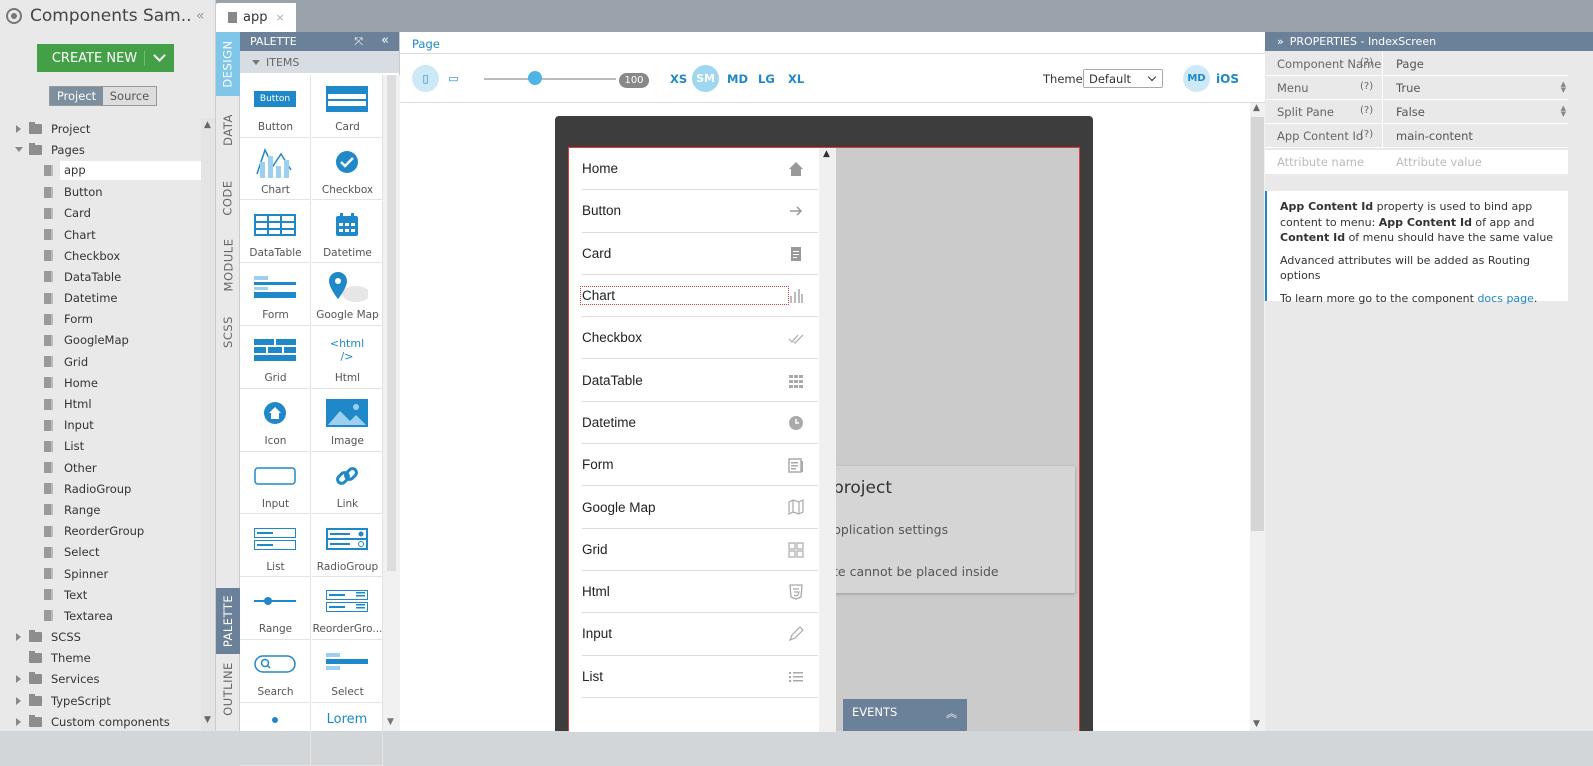  Describe the element at coordinates (105, 58) in the screenshot. I see `create-new-button: CREATE NEW` at that location.